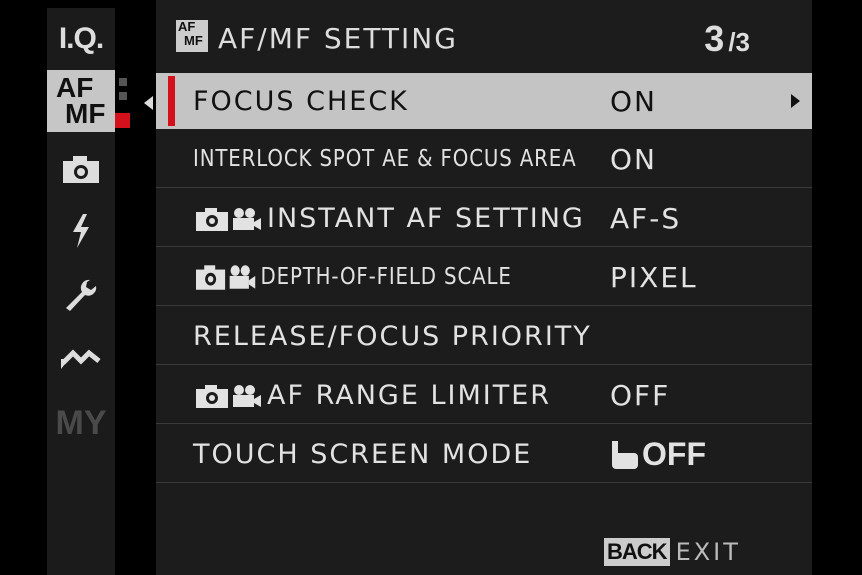 The image size is (862, 575). I want to click on af-mf-icon-bottom: MF, so click(85, 113).